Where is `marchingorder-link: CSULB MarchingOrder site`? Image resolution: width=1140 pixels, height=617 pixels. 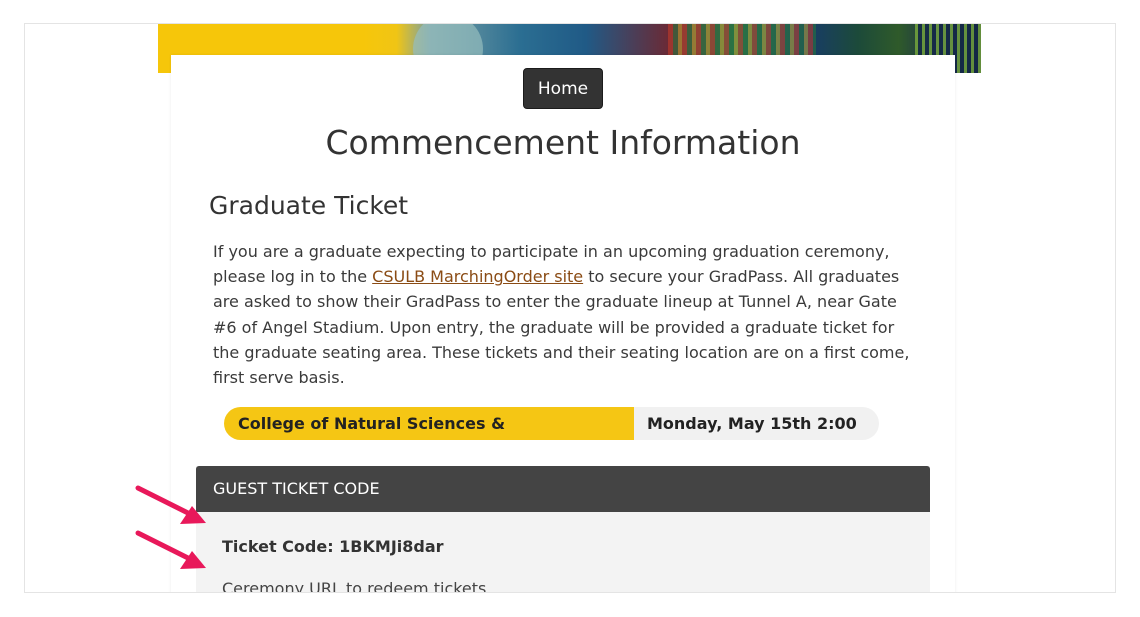 marchingorder-link: CSULB MarchingOrder site is located at coordinates (477, 276).